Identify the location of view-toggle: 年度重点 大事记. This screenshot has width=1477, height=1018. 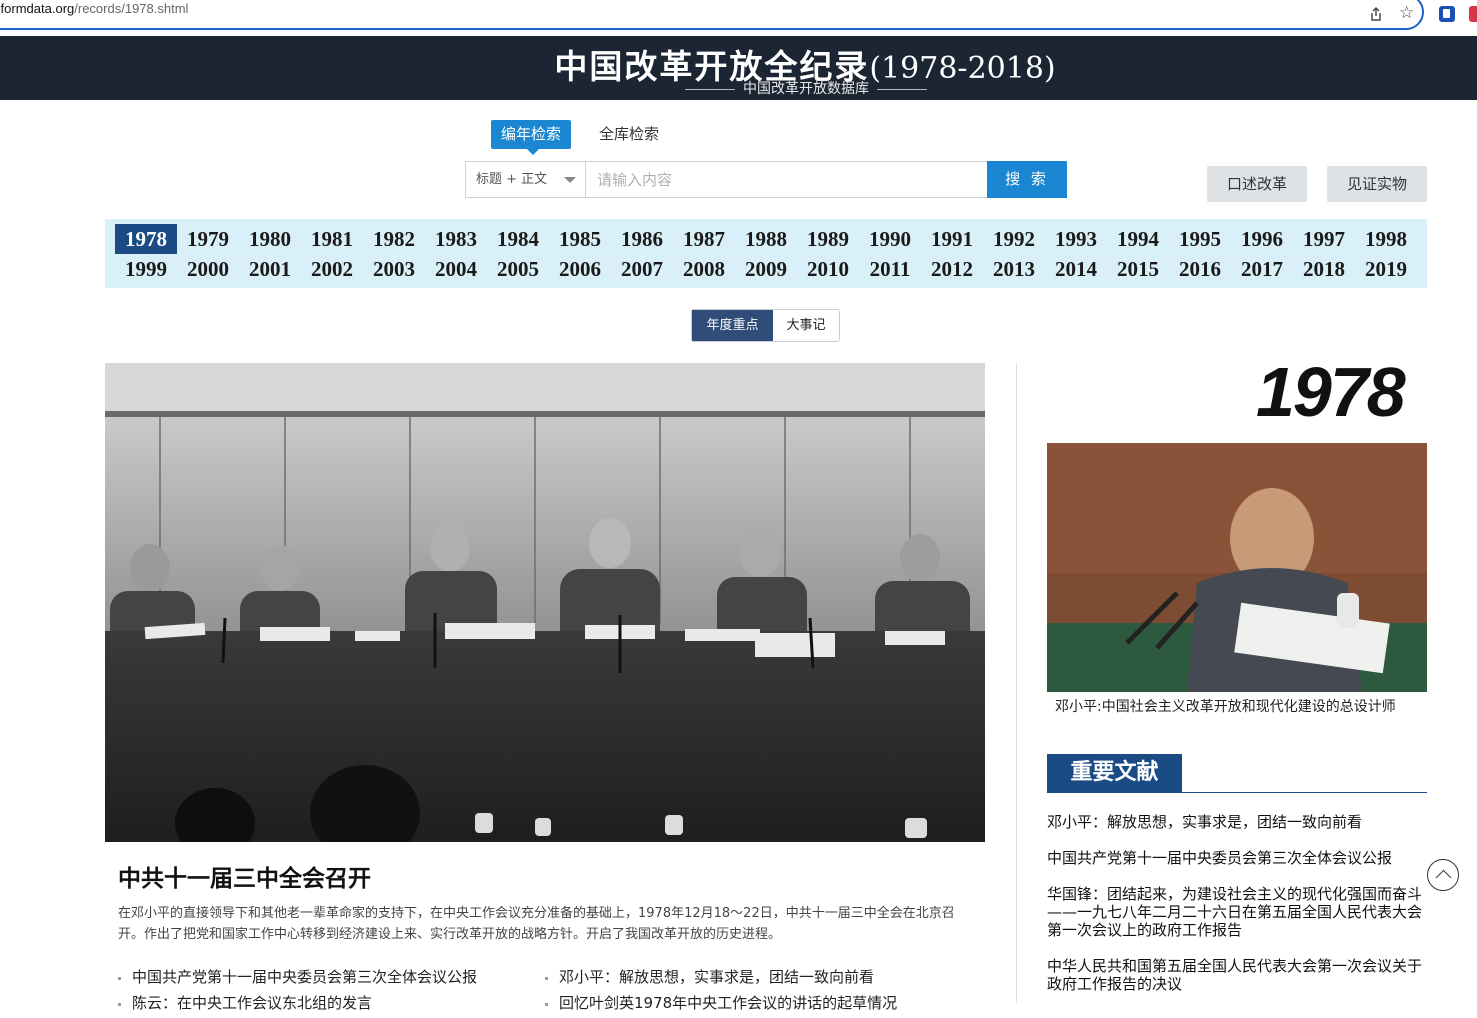
(765, 325).